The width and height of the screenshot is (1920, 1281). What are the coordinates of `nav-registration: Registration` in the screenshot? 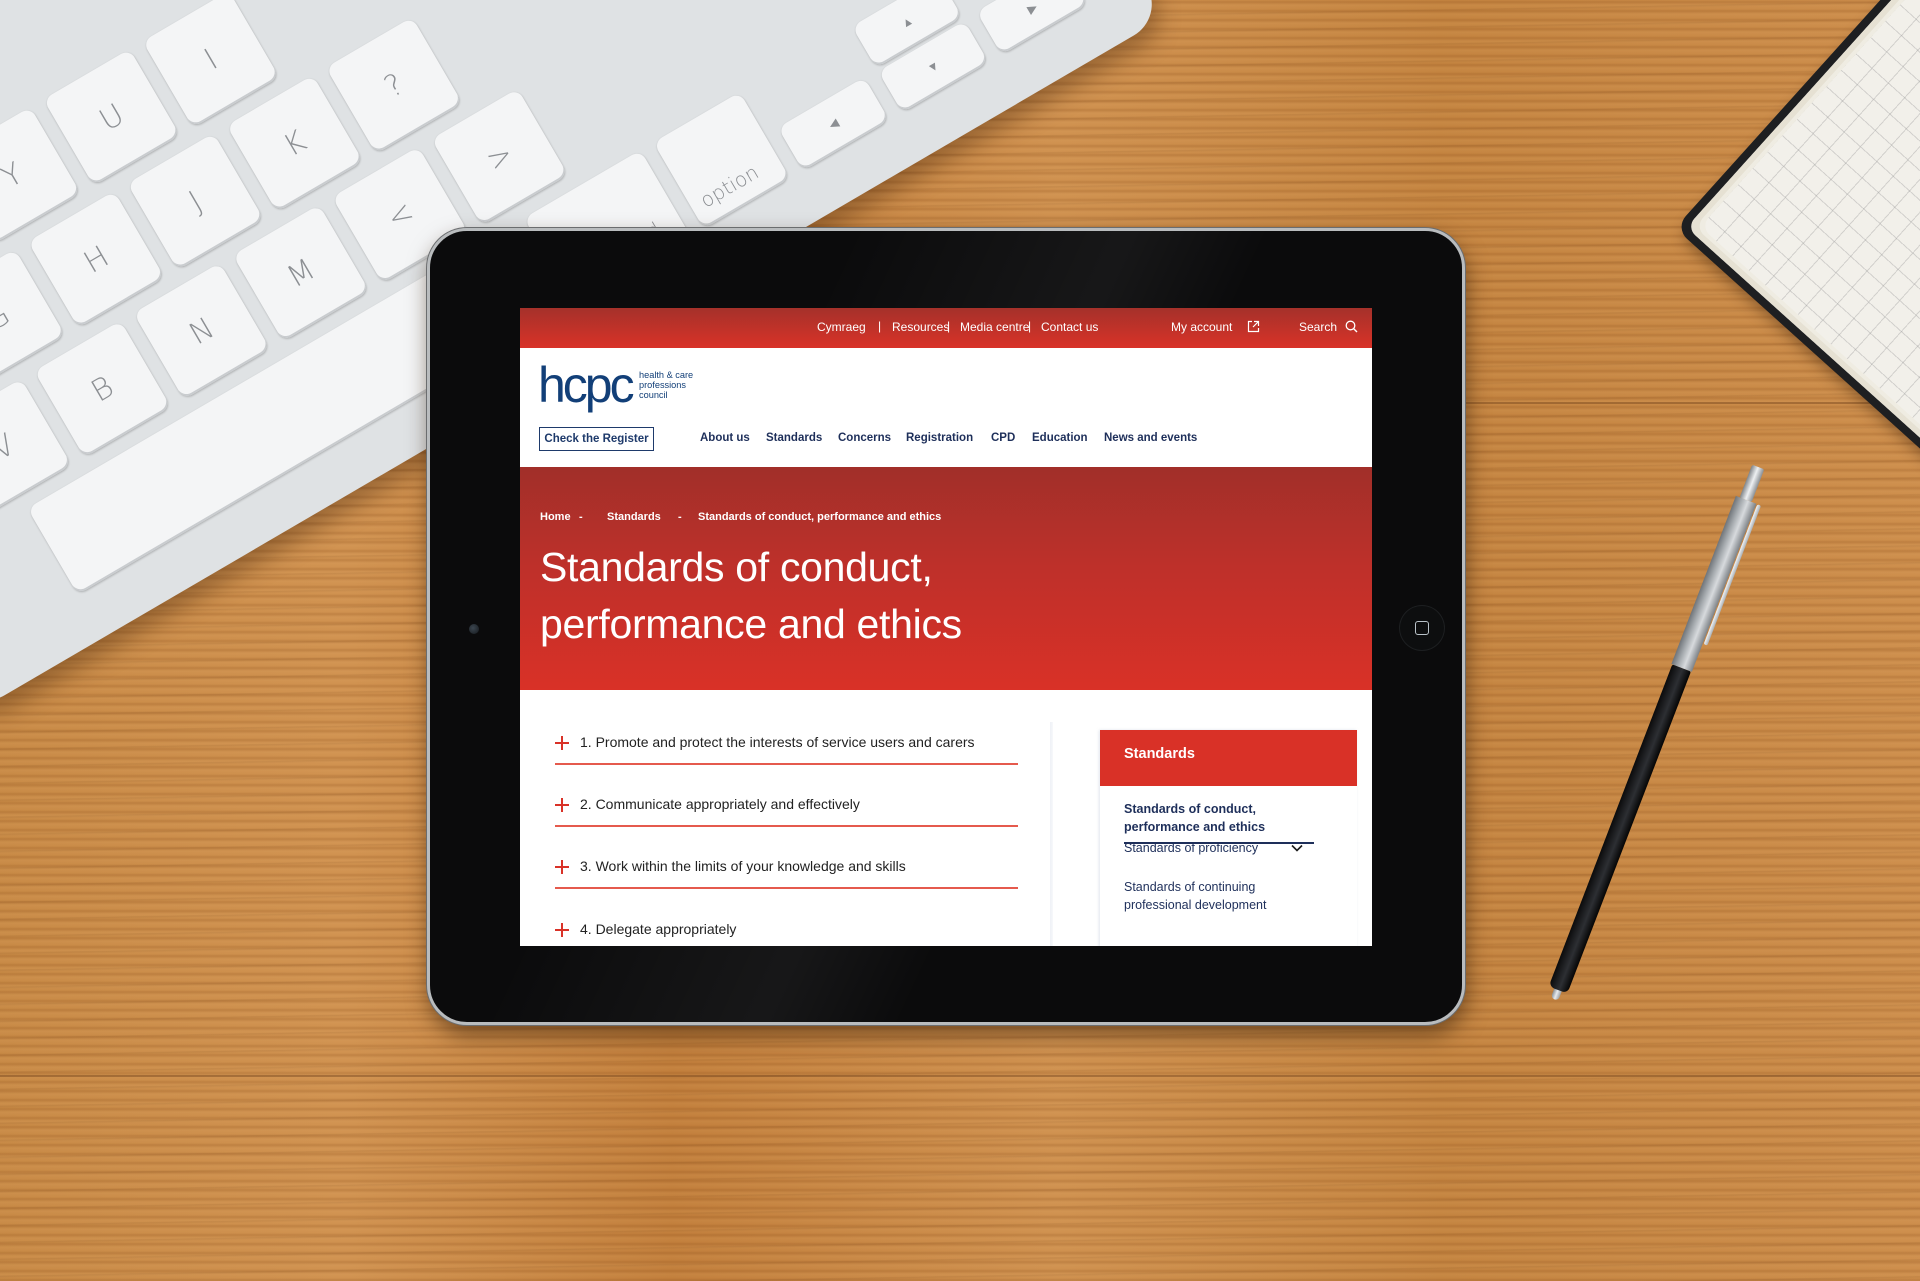 It's located at (939, 438).